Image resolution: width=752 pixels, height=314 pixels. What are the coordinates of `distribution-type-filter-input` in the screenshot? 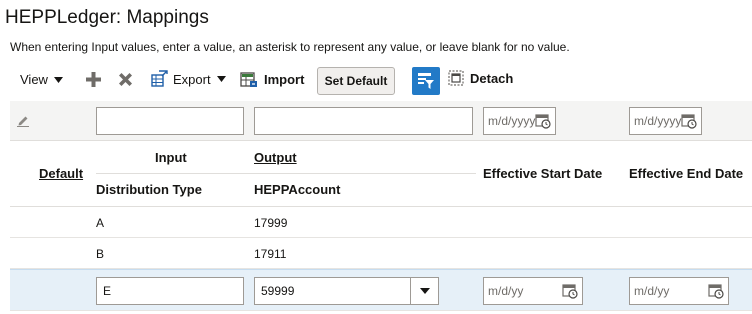 It's located at (170, 121).